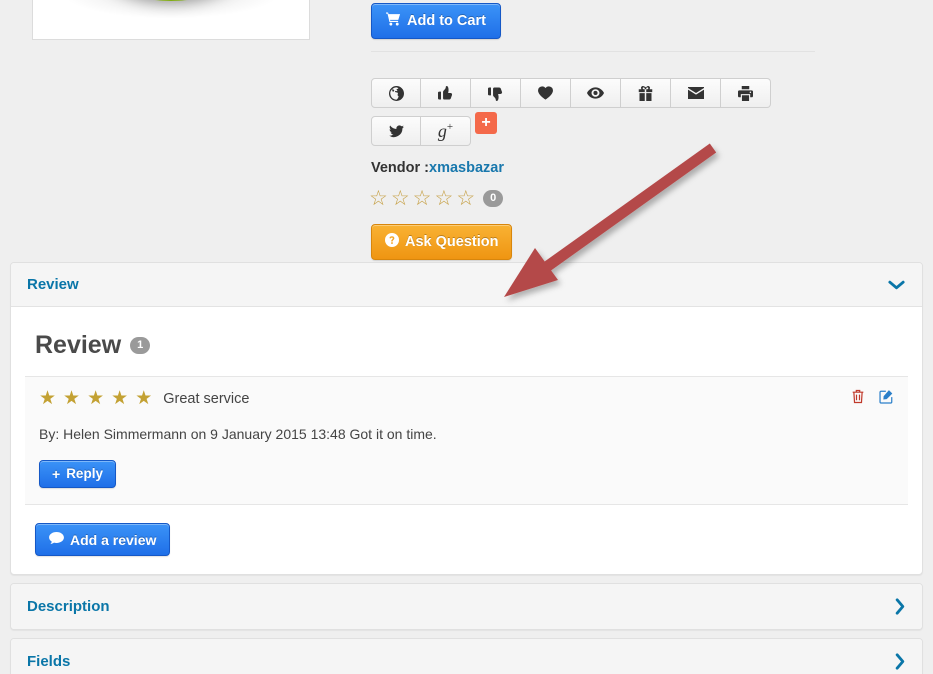 The height and width of the screenshot is (674, 933). I want to click on chevron-down-icon, so click(896, 285).